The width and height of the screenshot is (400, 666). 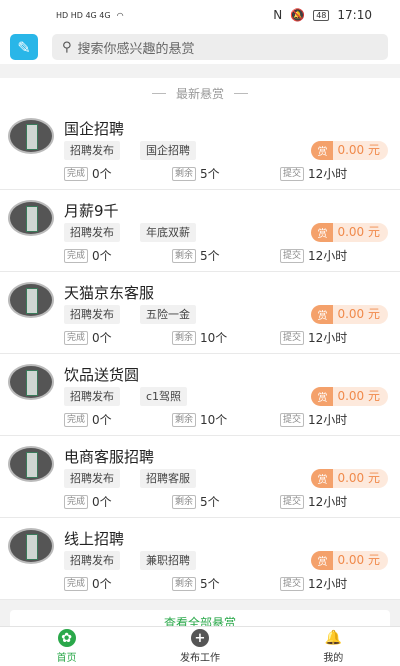 What do you see at coordinates (83, 15) in the screenshot?
I see `signal-text: HD HD 4G 4G` at bounding box center [83, 15].